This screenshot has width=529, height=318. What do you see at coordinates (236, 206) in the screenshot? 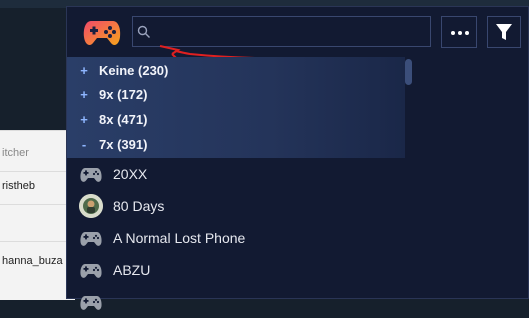
I see `game-row: 80 Days` at bounding box center [236, 206].